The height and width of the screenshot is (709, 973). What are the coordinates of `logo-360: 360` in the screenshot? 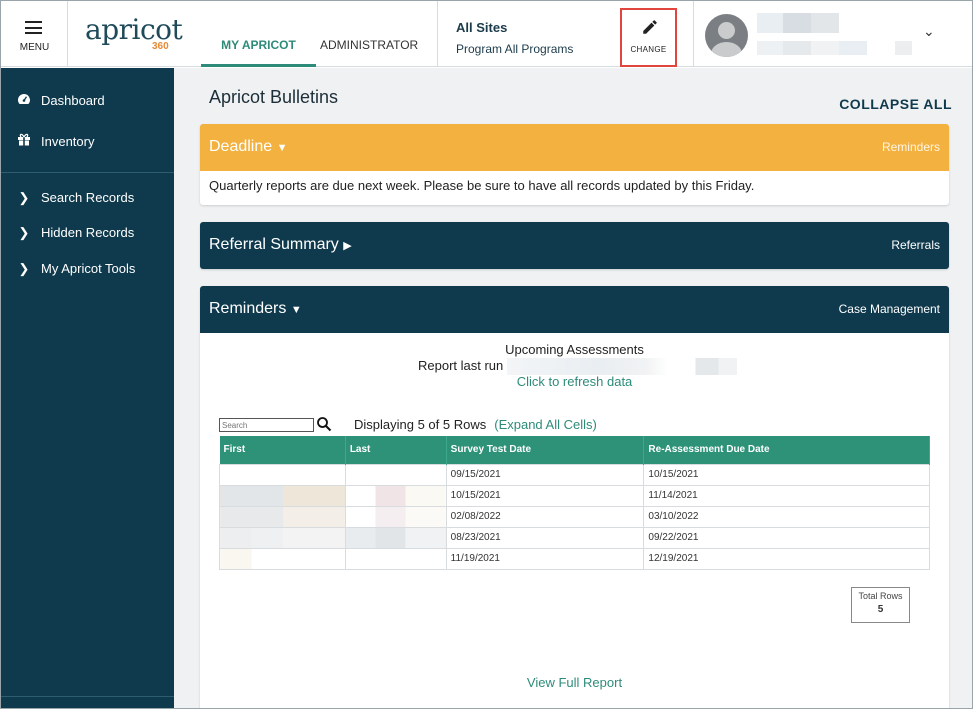 It's located at (160, 46).